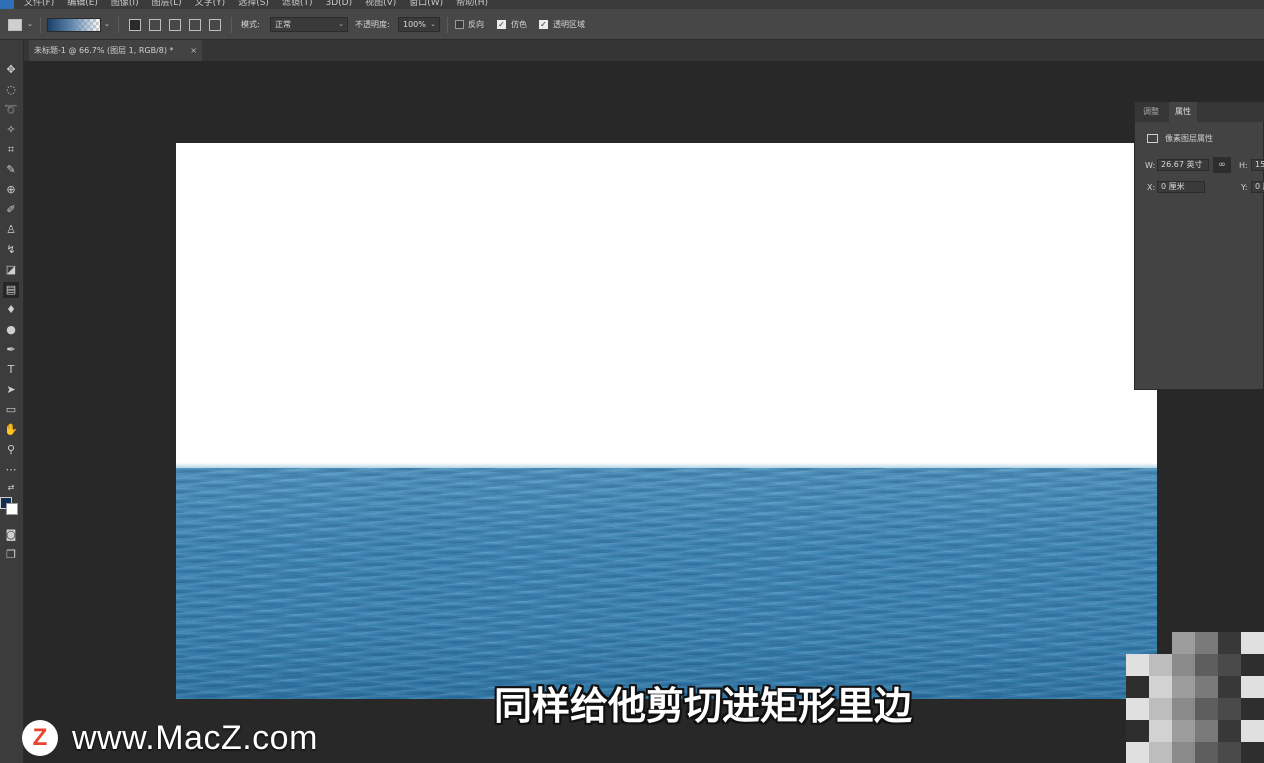 The image size is (1264, 763). Describe the element at coordinates (414, 24) in the screenshot. I see `opacity-value: 100%` at that location.